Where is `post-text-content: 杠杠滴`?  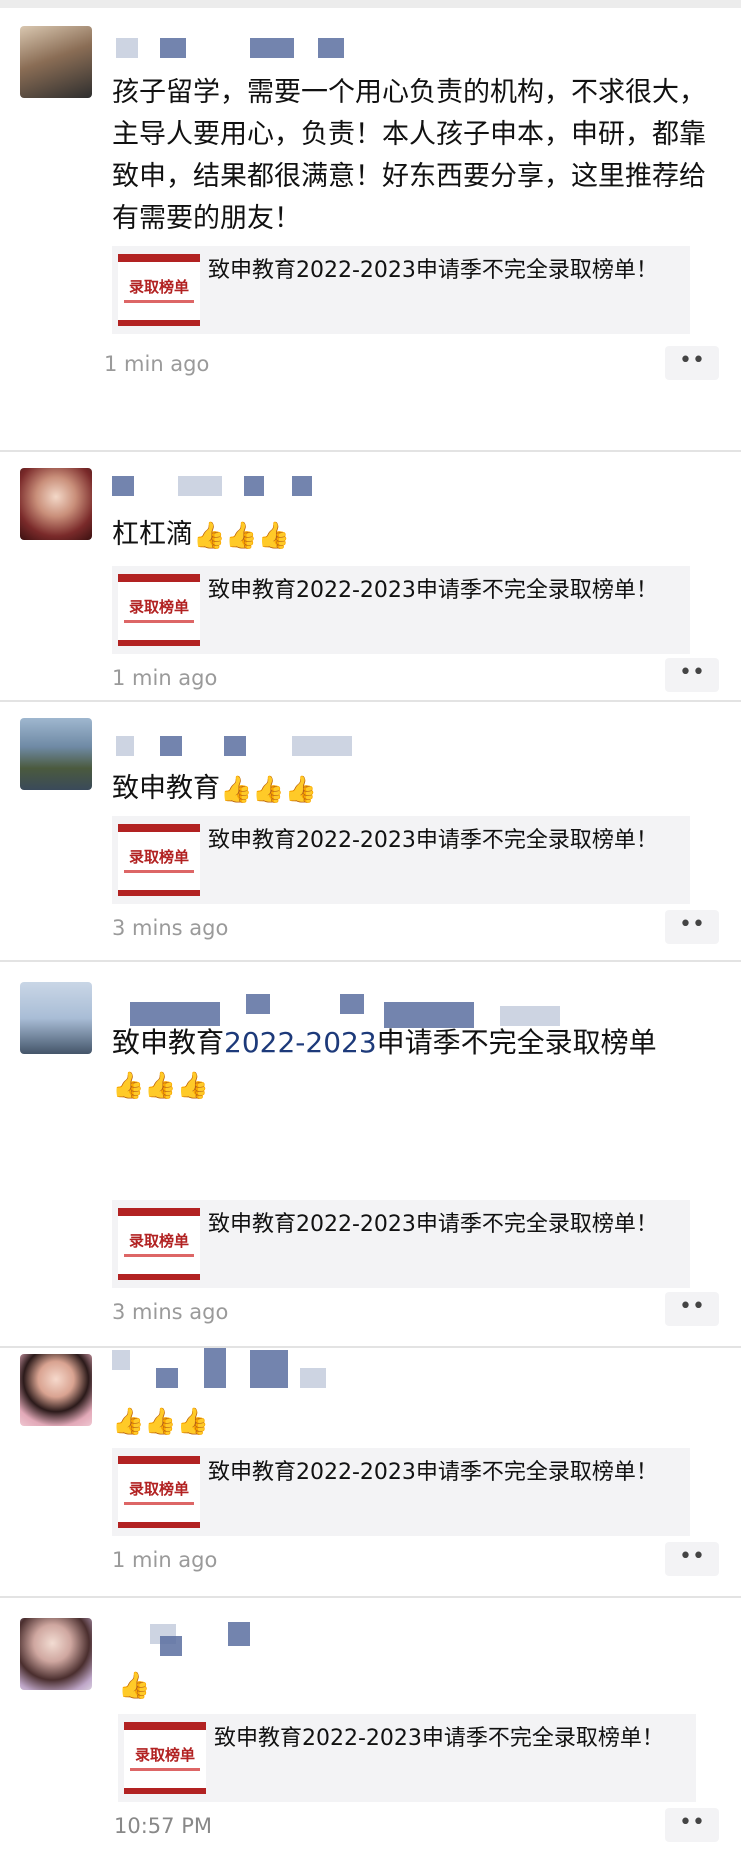
post-text-content: 杠杠滴 is located at coordinates (152, 534).